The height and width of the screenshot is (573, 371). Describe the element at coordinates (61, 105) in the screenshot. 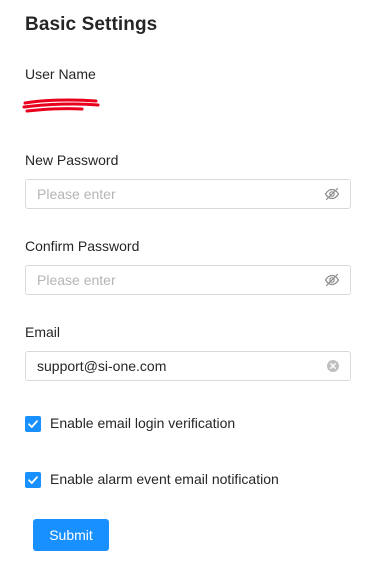

I see `redacted-user-name` at that location.